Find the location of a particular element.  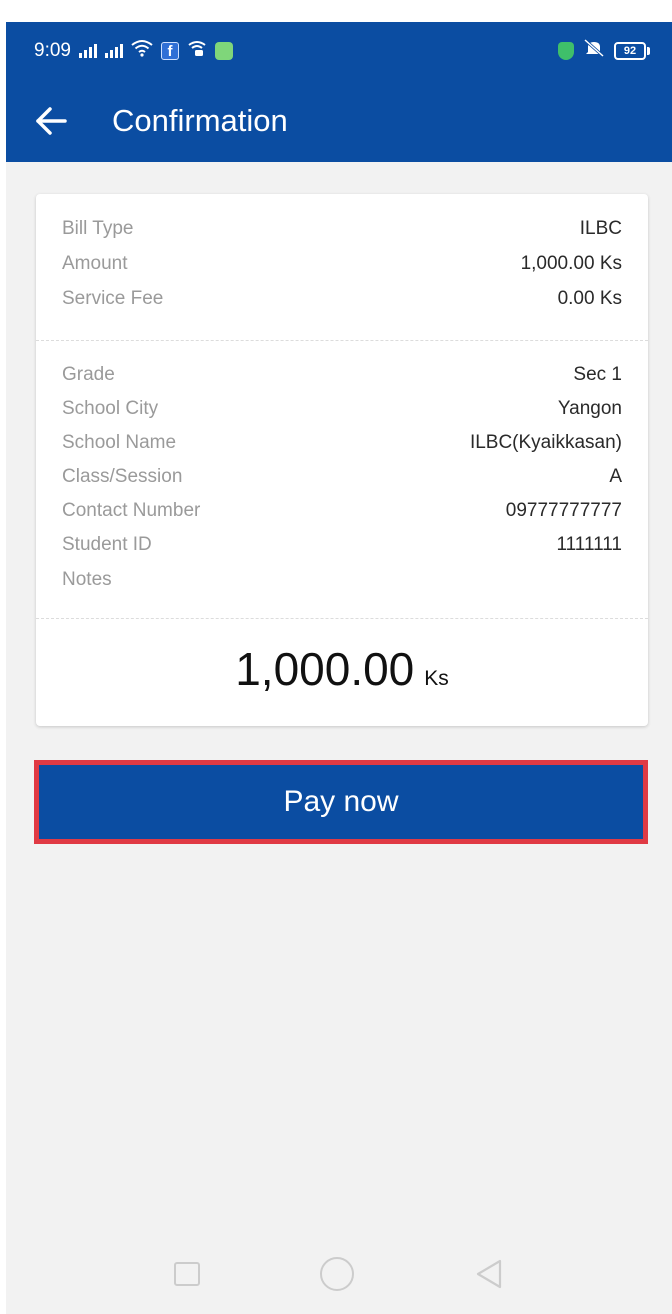

row-value: A is located at coordinates (615, 476).